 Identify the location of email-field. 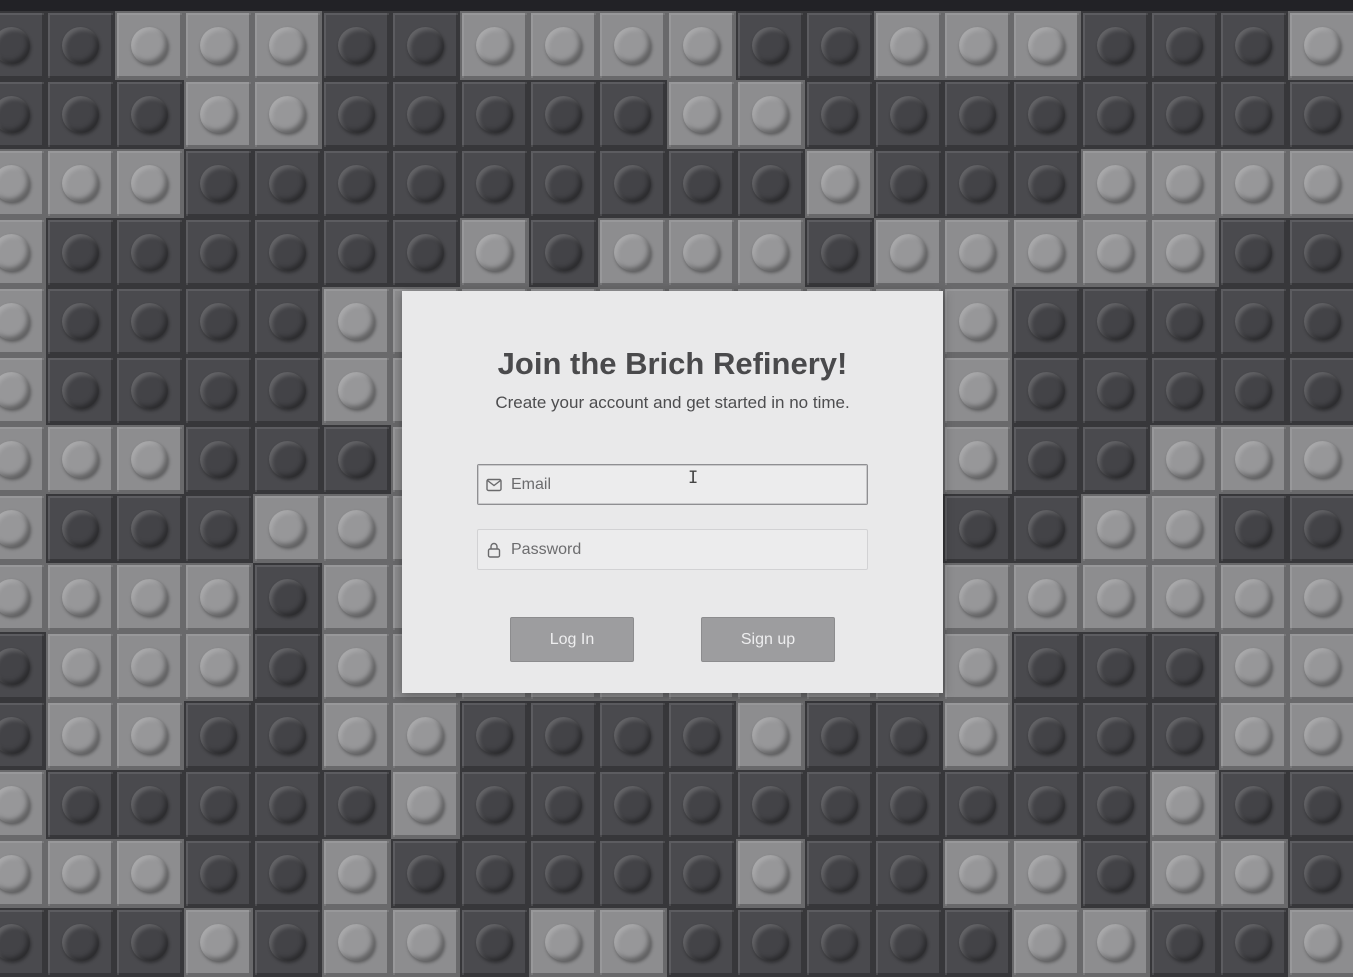
(672, 484).